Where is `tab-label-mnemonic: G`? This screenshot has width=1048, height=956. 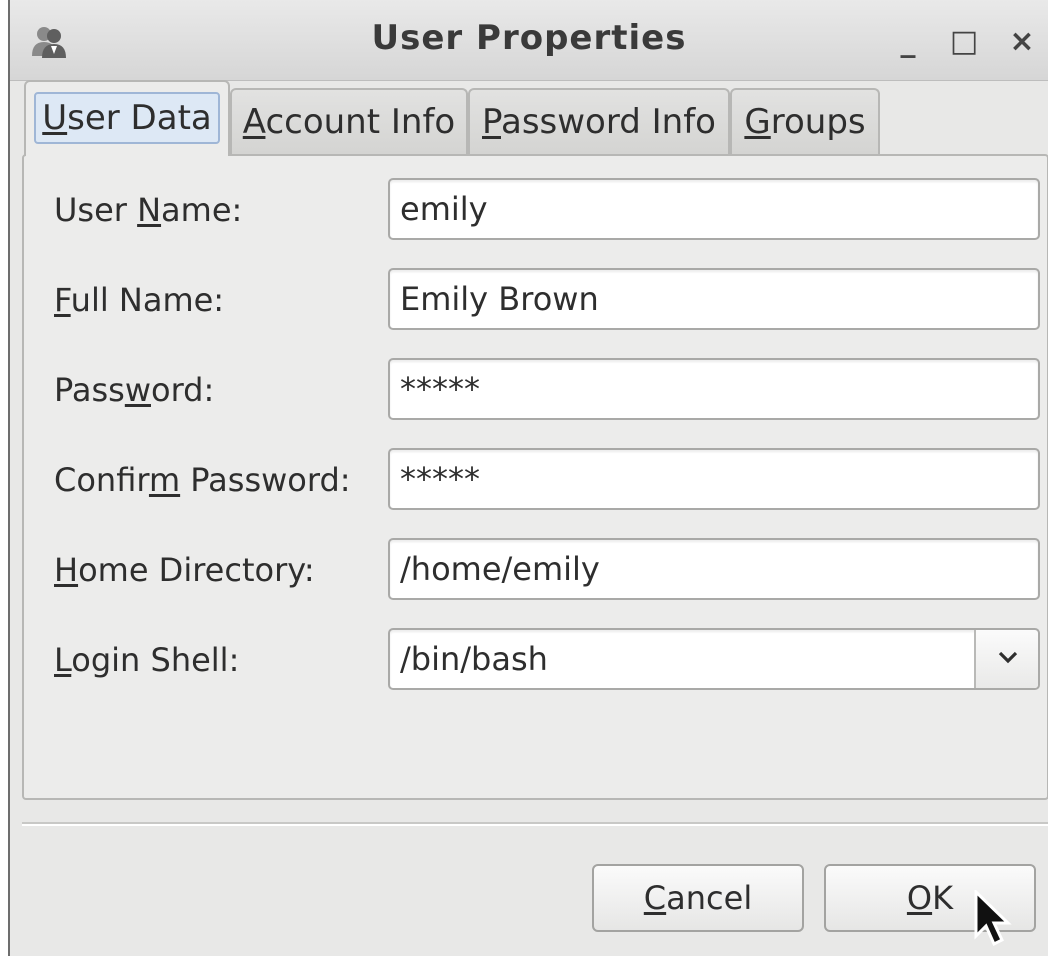 tab-label-mnemonic: G is located at coordinates (757, 122).